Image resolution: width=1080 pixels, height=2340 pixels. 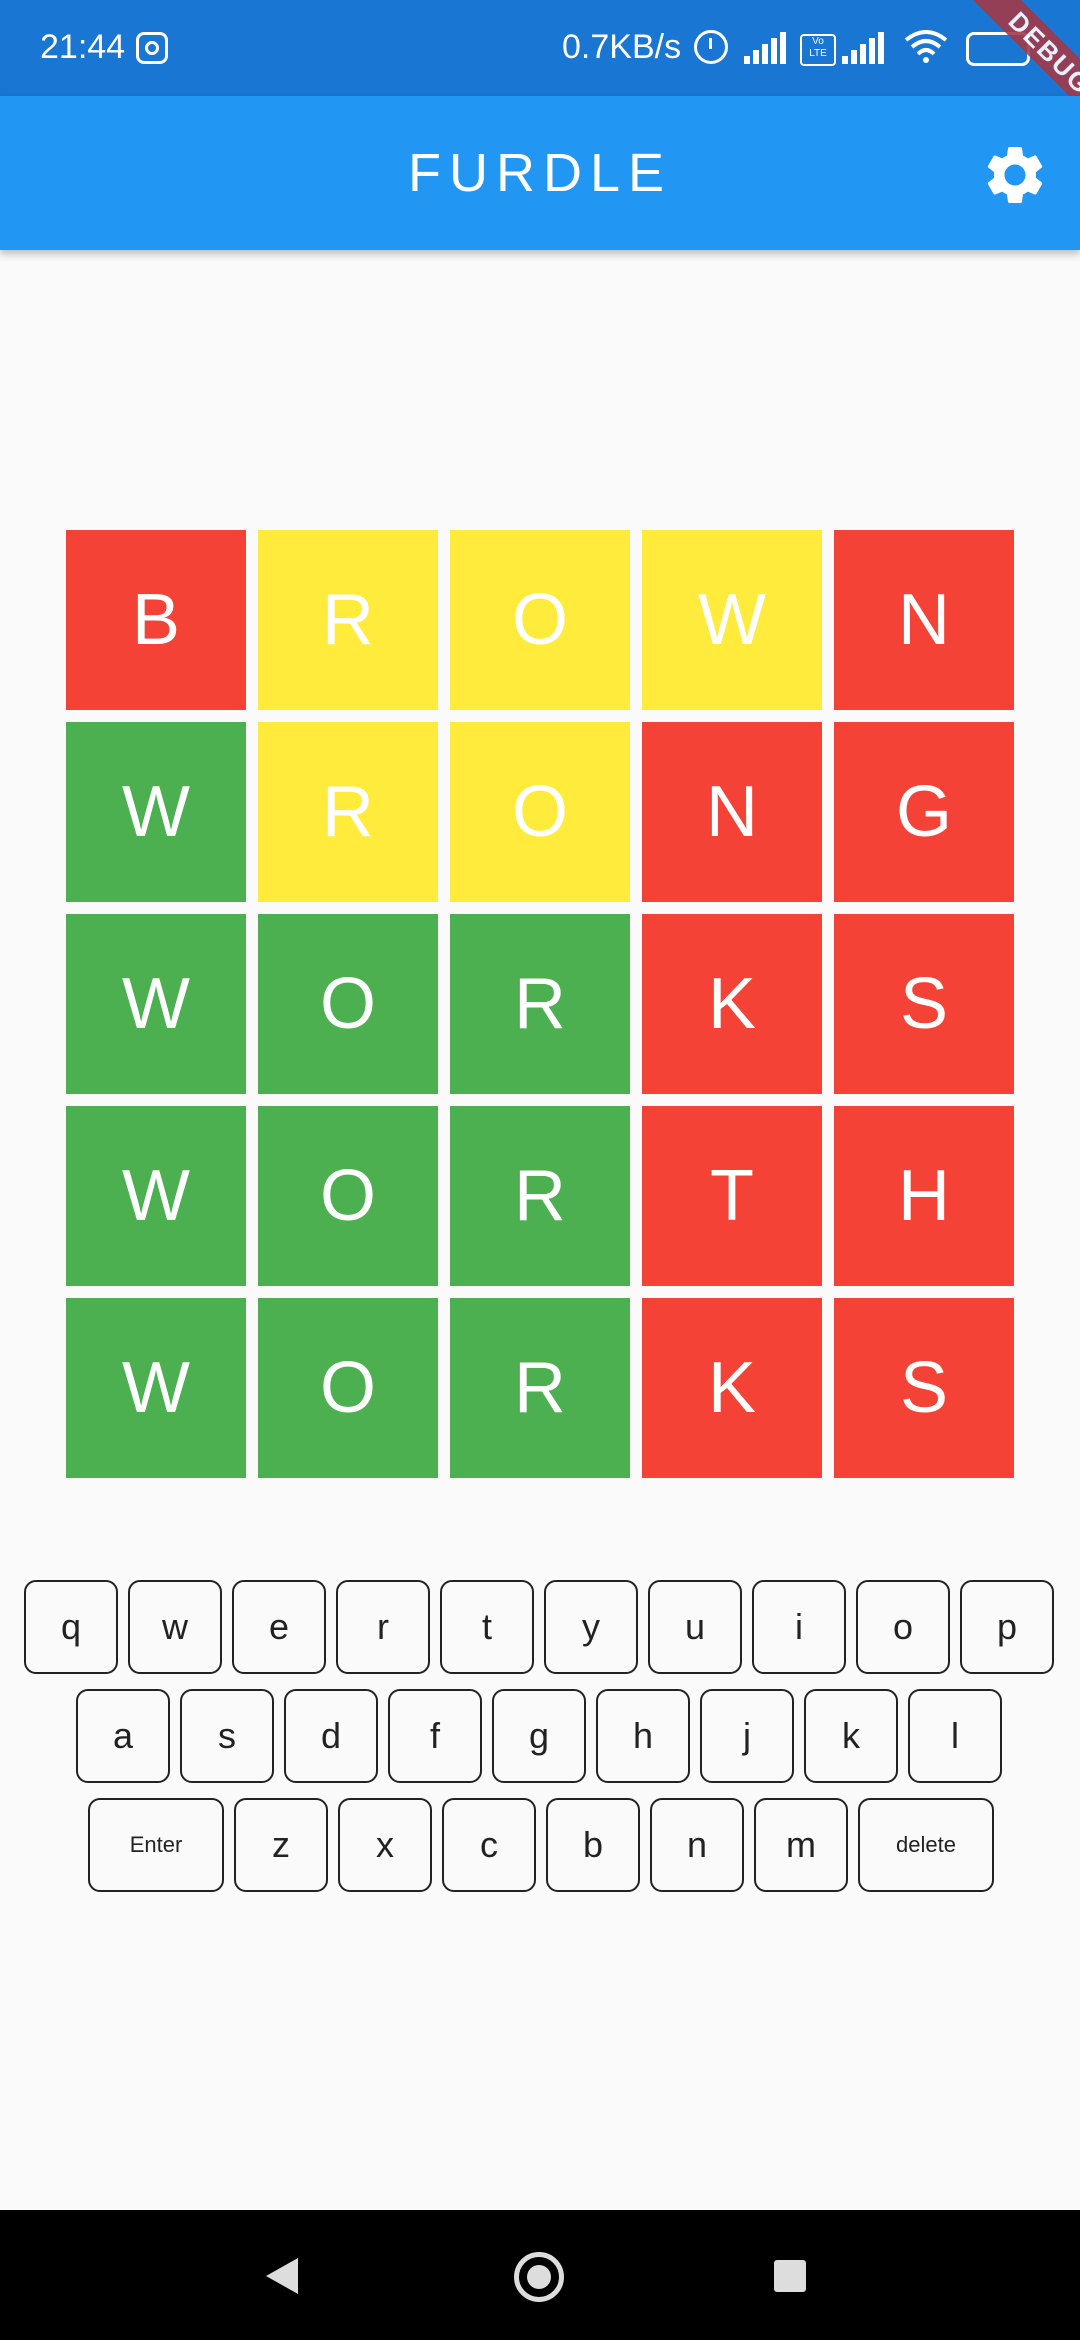 I want to click on key-y: y, so click(x=591, y=1627).